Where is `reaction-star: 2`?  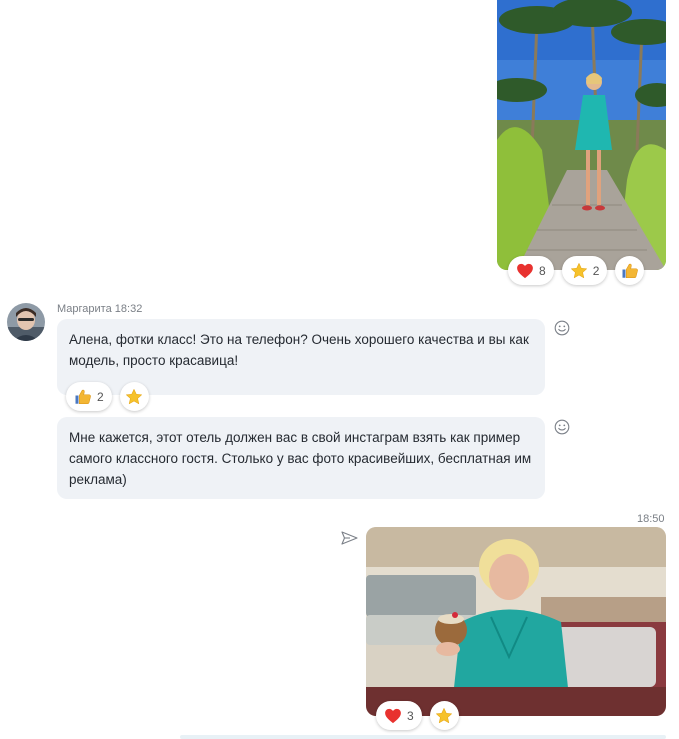
reaction-star: 2 is located at coordinates (584, 270).